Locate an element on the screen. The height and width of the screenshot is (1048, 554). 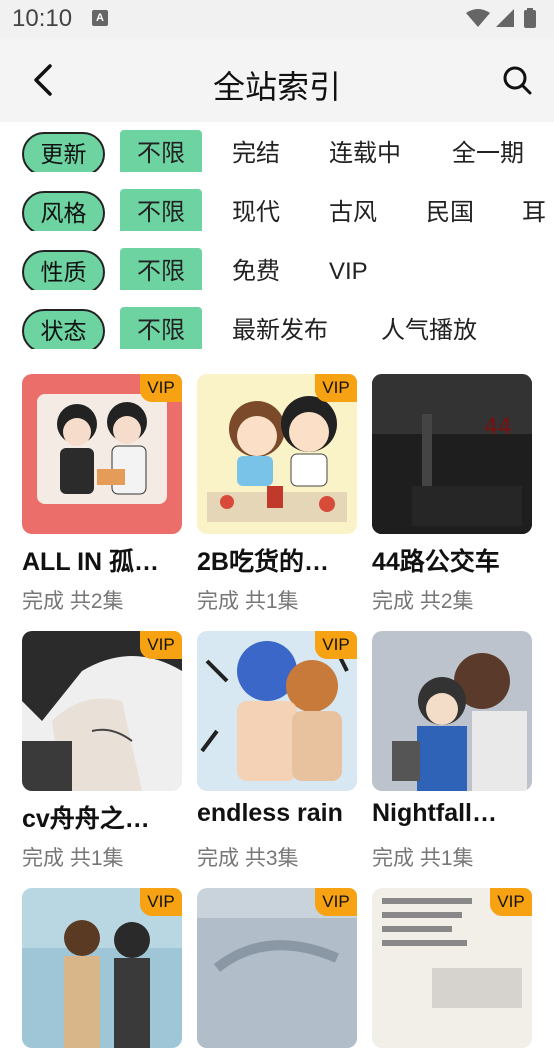
filter-option: 民国 is located at coordinates (450, 210).